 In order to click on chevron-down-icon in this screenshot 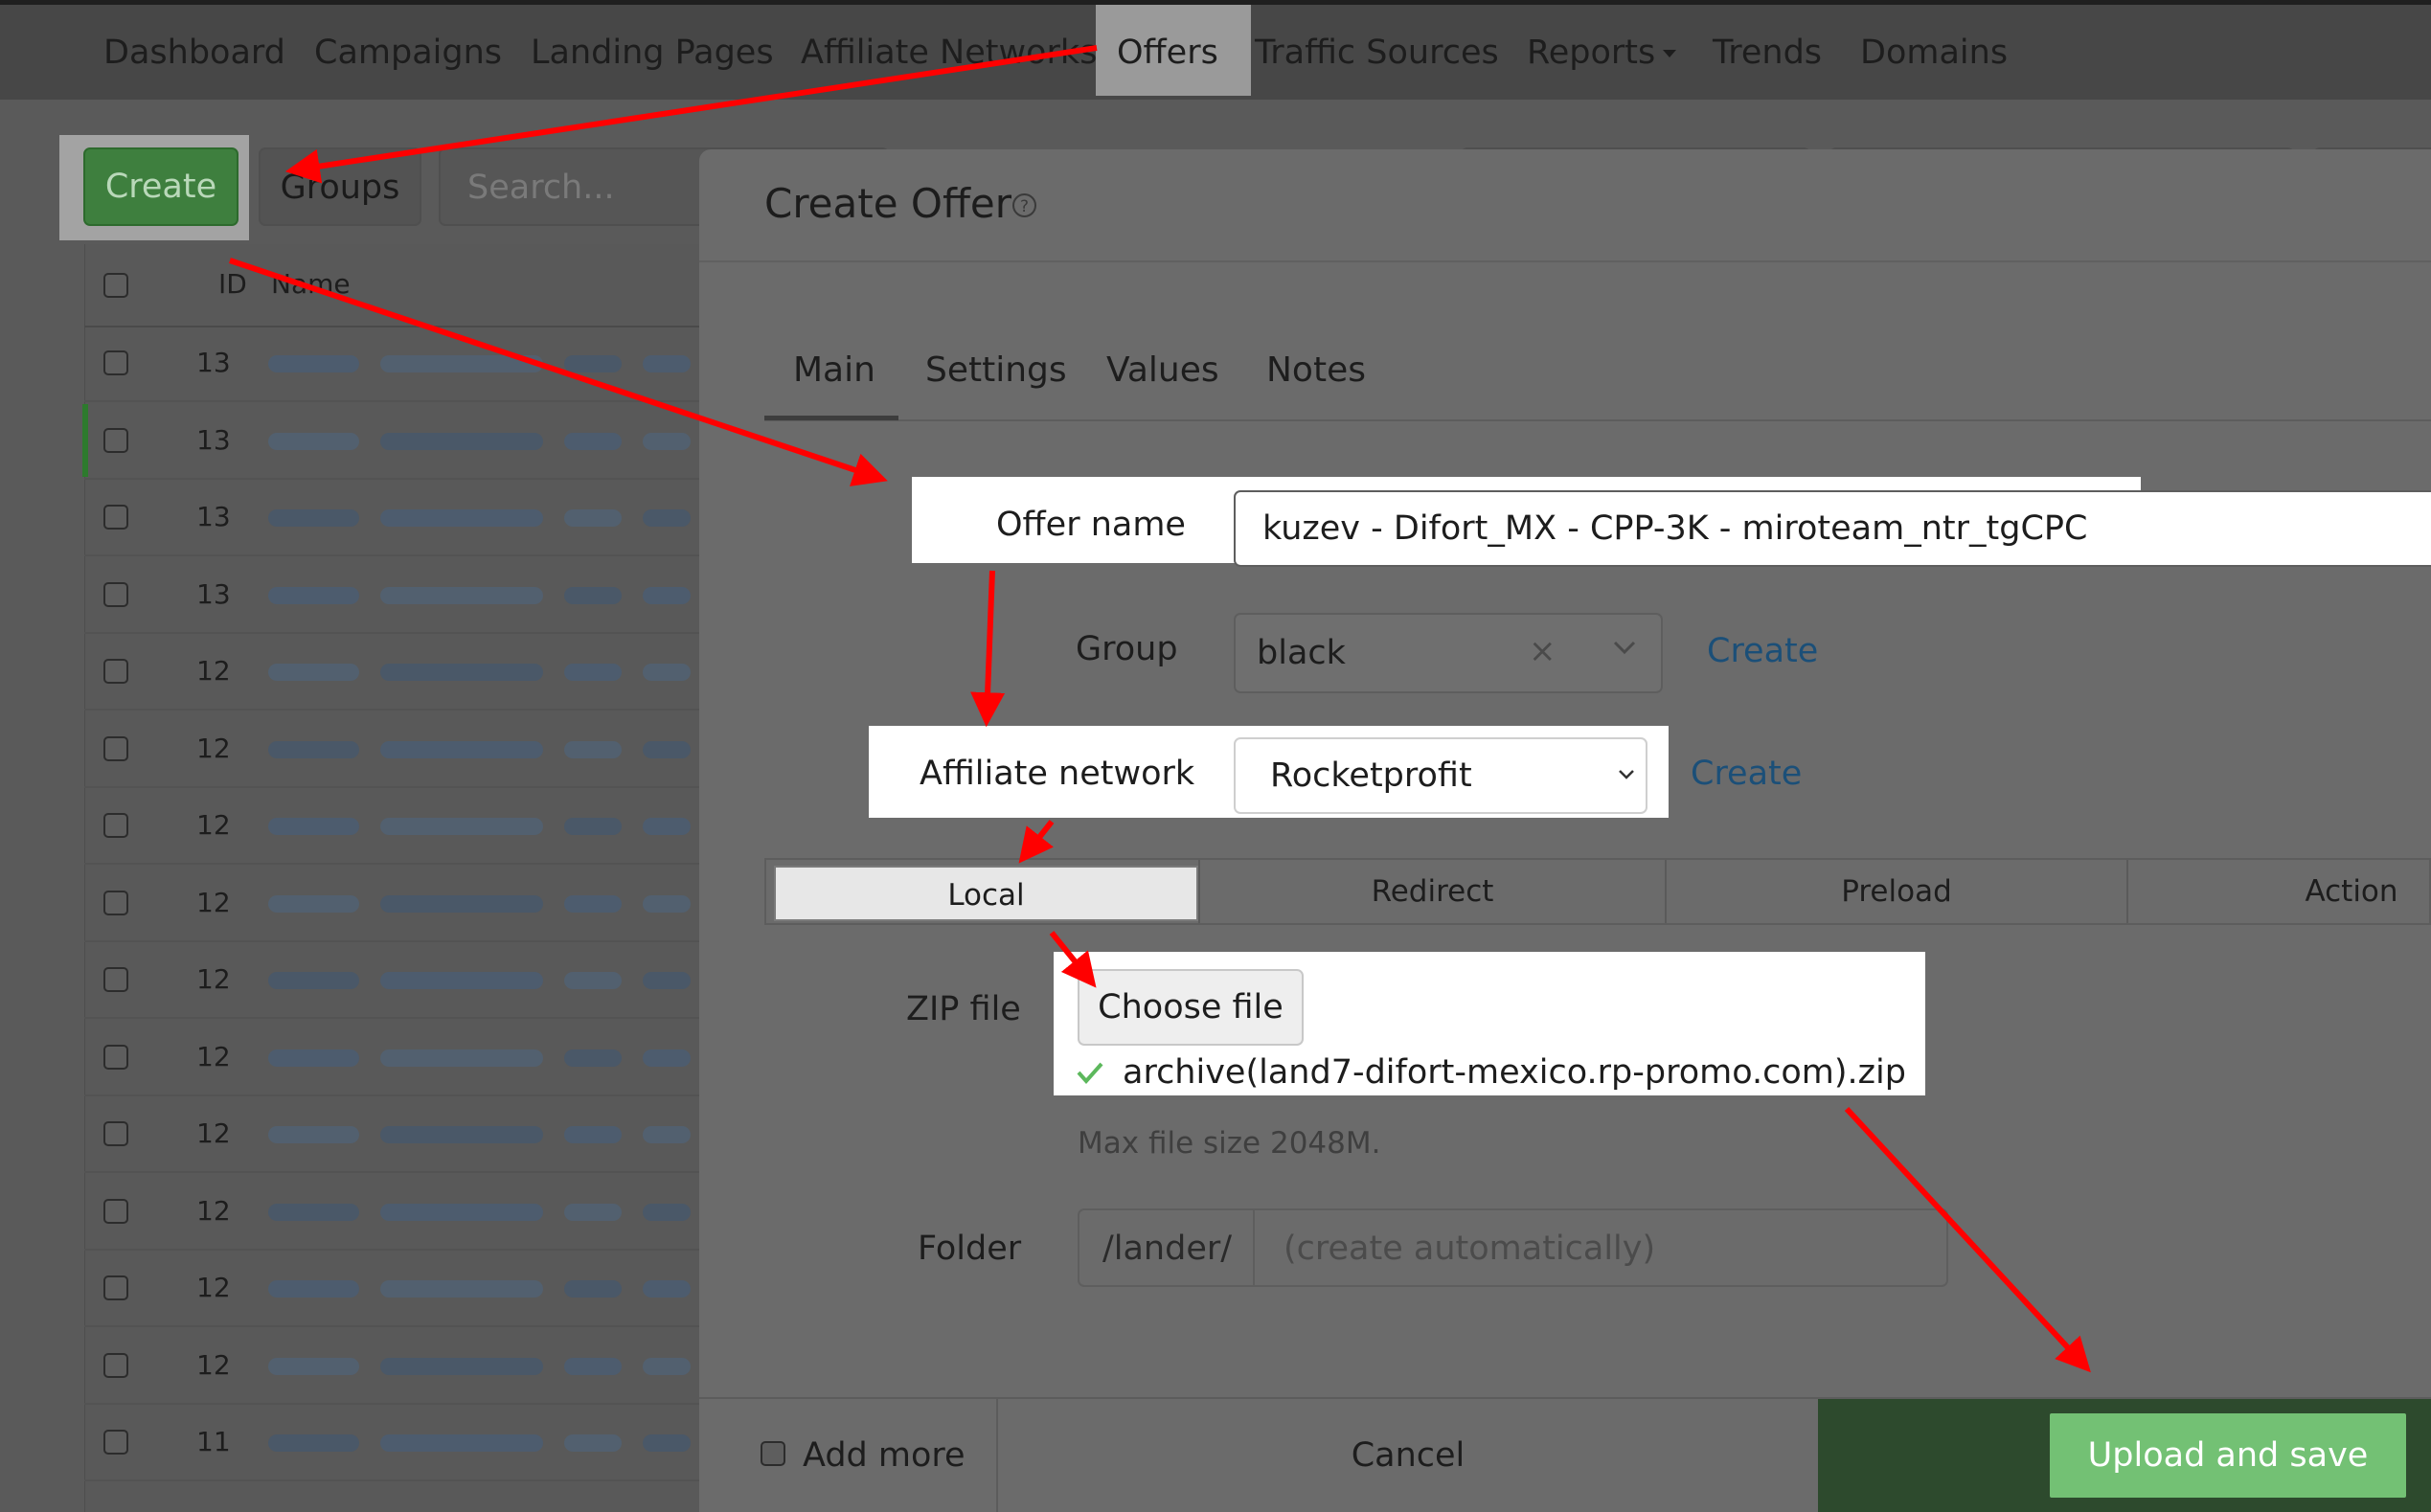, I will do `click(1624, 647)`.